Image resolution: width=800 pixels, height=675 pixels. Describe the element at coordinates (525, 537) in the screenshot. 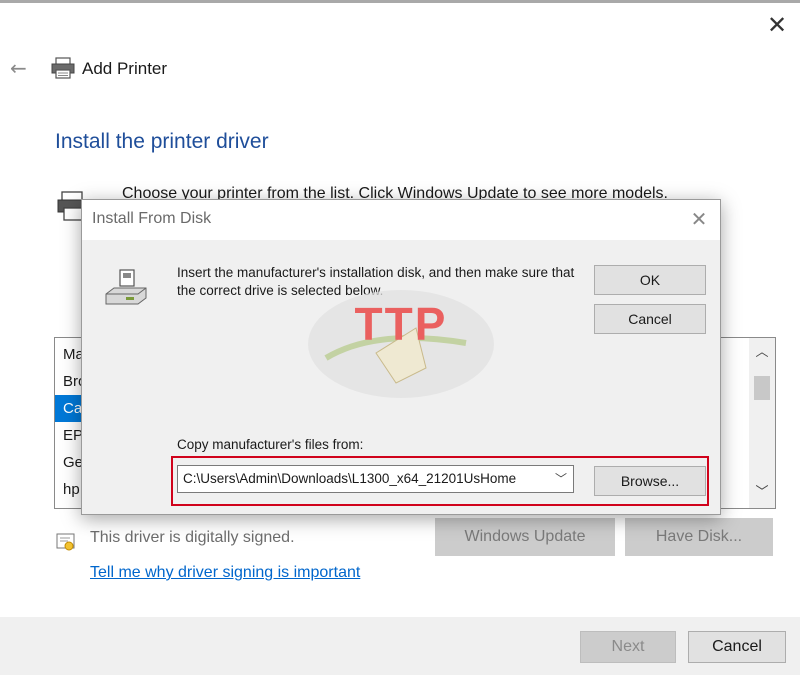

I see `windows-update-button: Windows Update` at that location.